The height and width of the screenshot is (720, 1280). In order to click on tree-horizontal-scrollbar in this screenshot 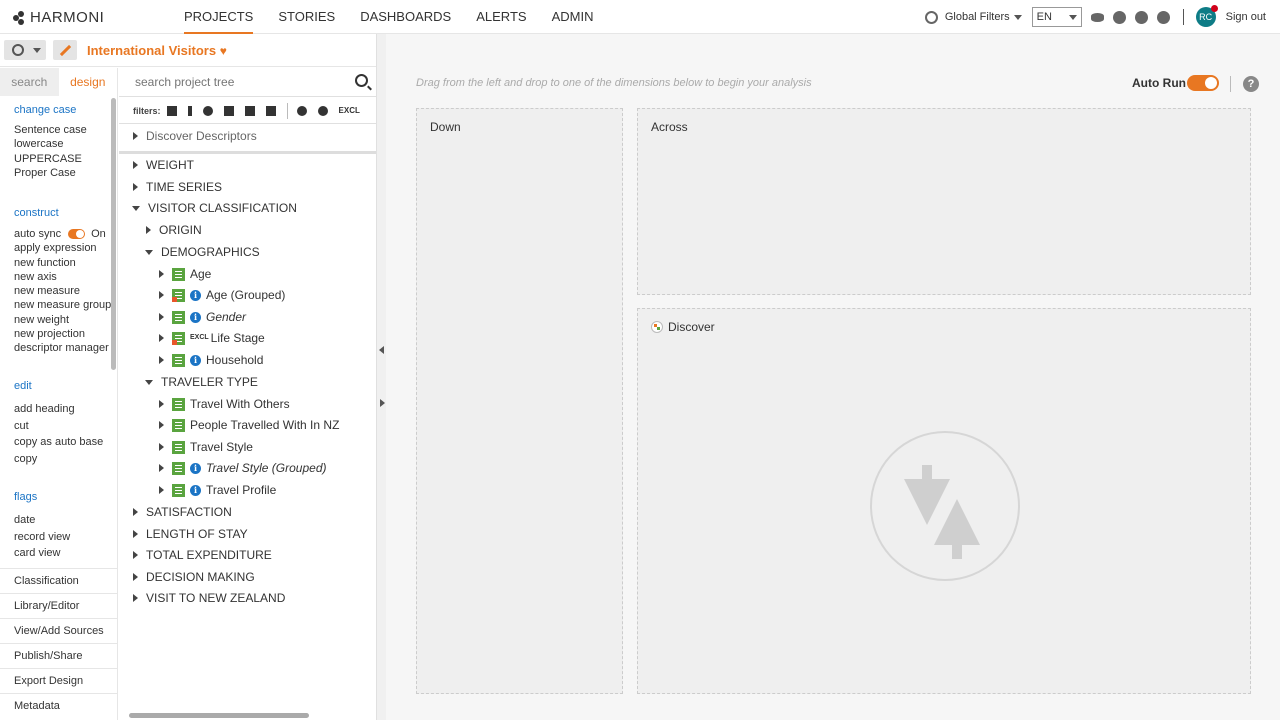, I will do `click(219, 715)`.